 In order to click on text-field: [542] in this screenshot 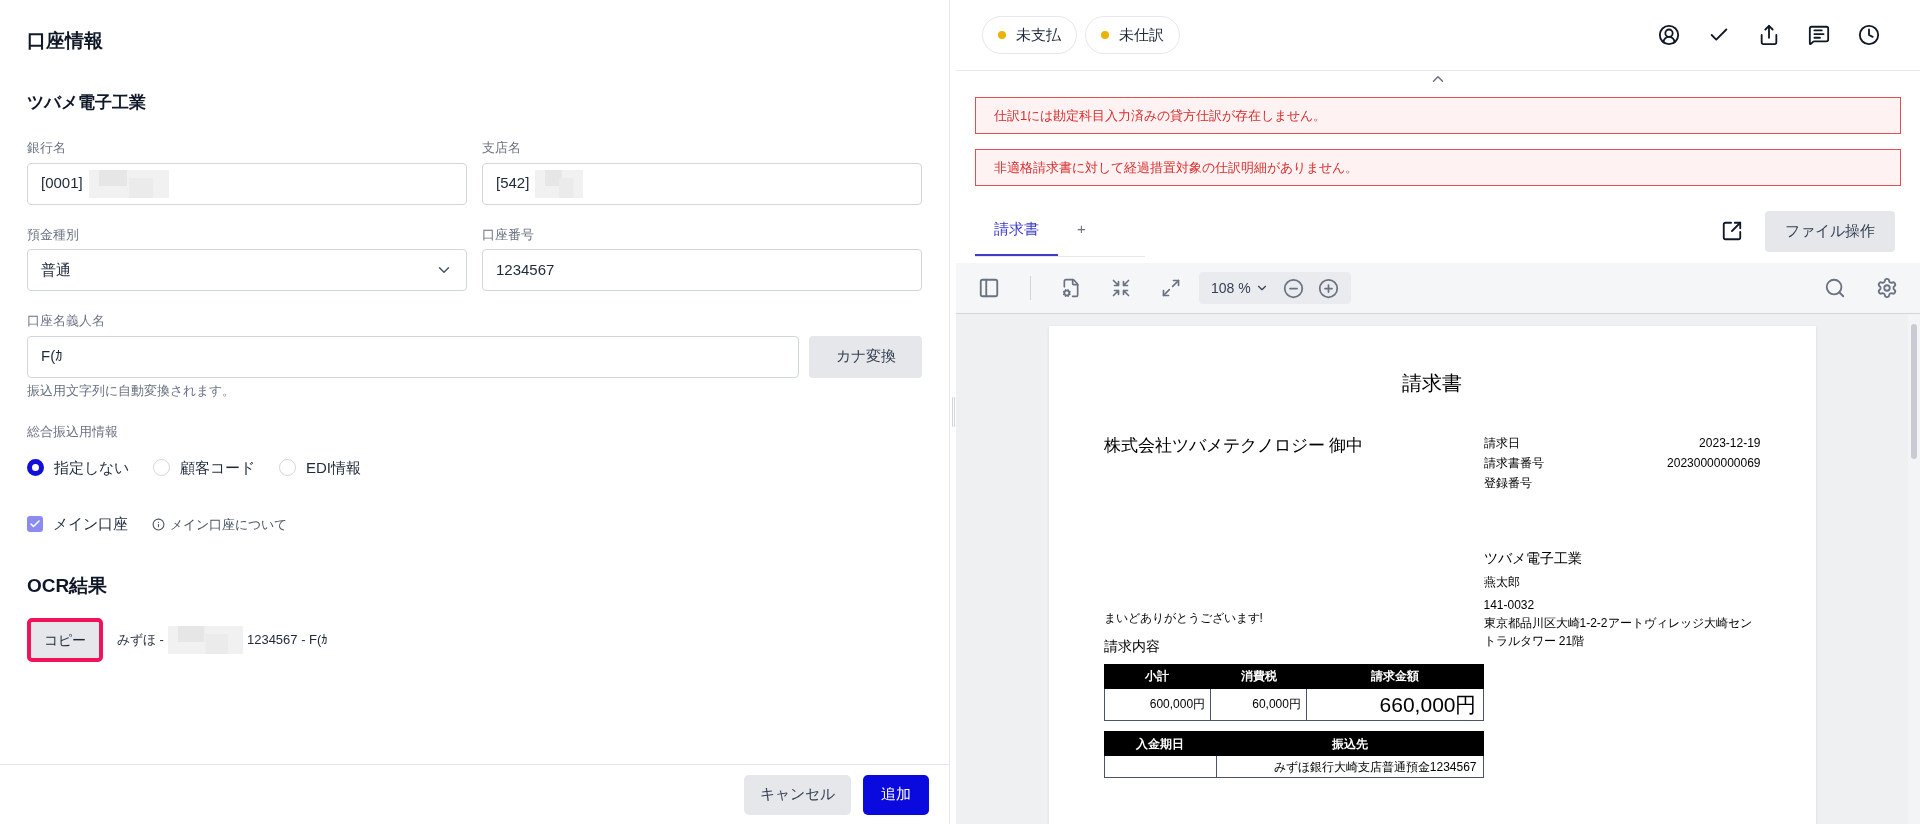, I will do `click(702, 183)`.